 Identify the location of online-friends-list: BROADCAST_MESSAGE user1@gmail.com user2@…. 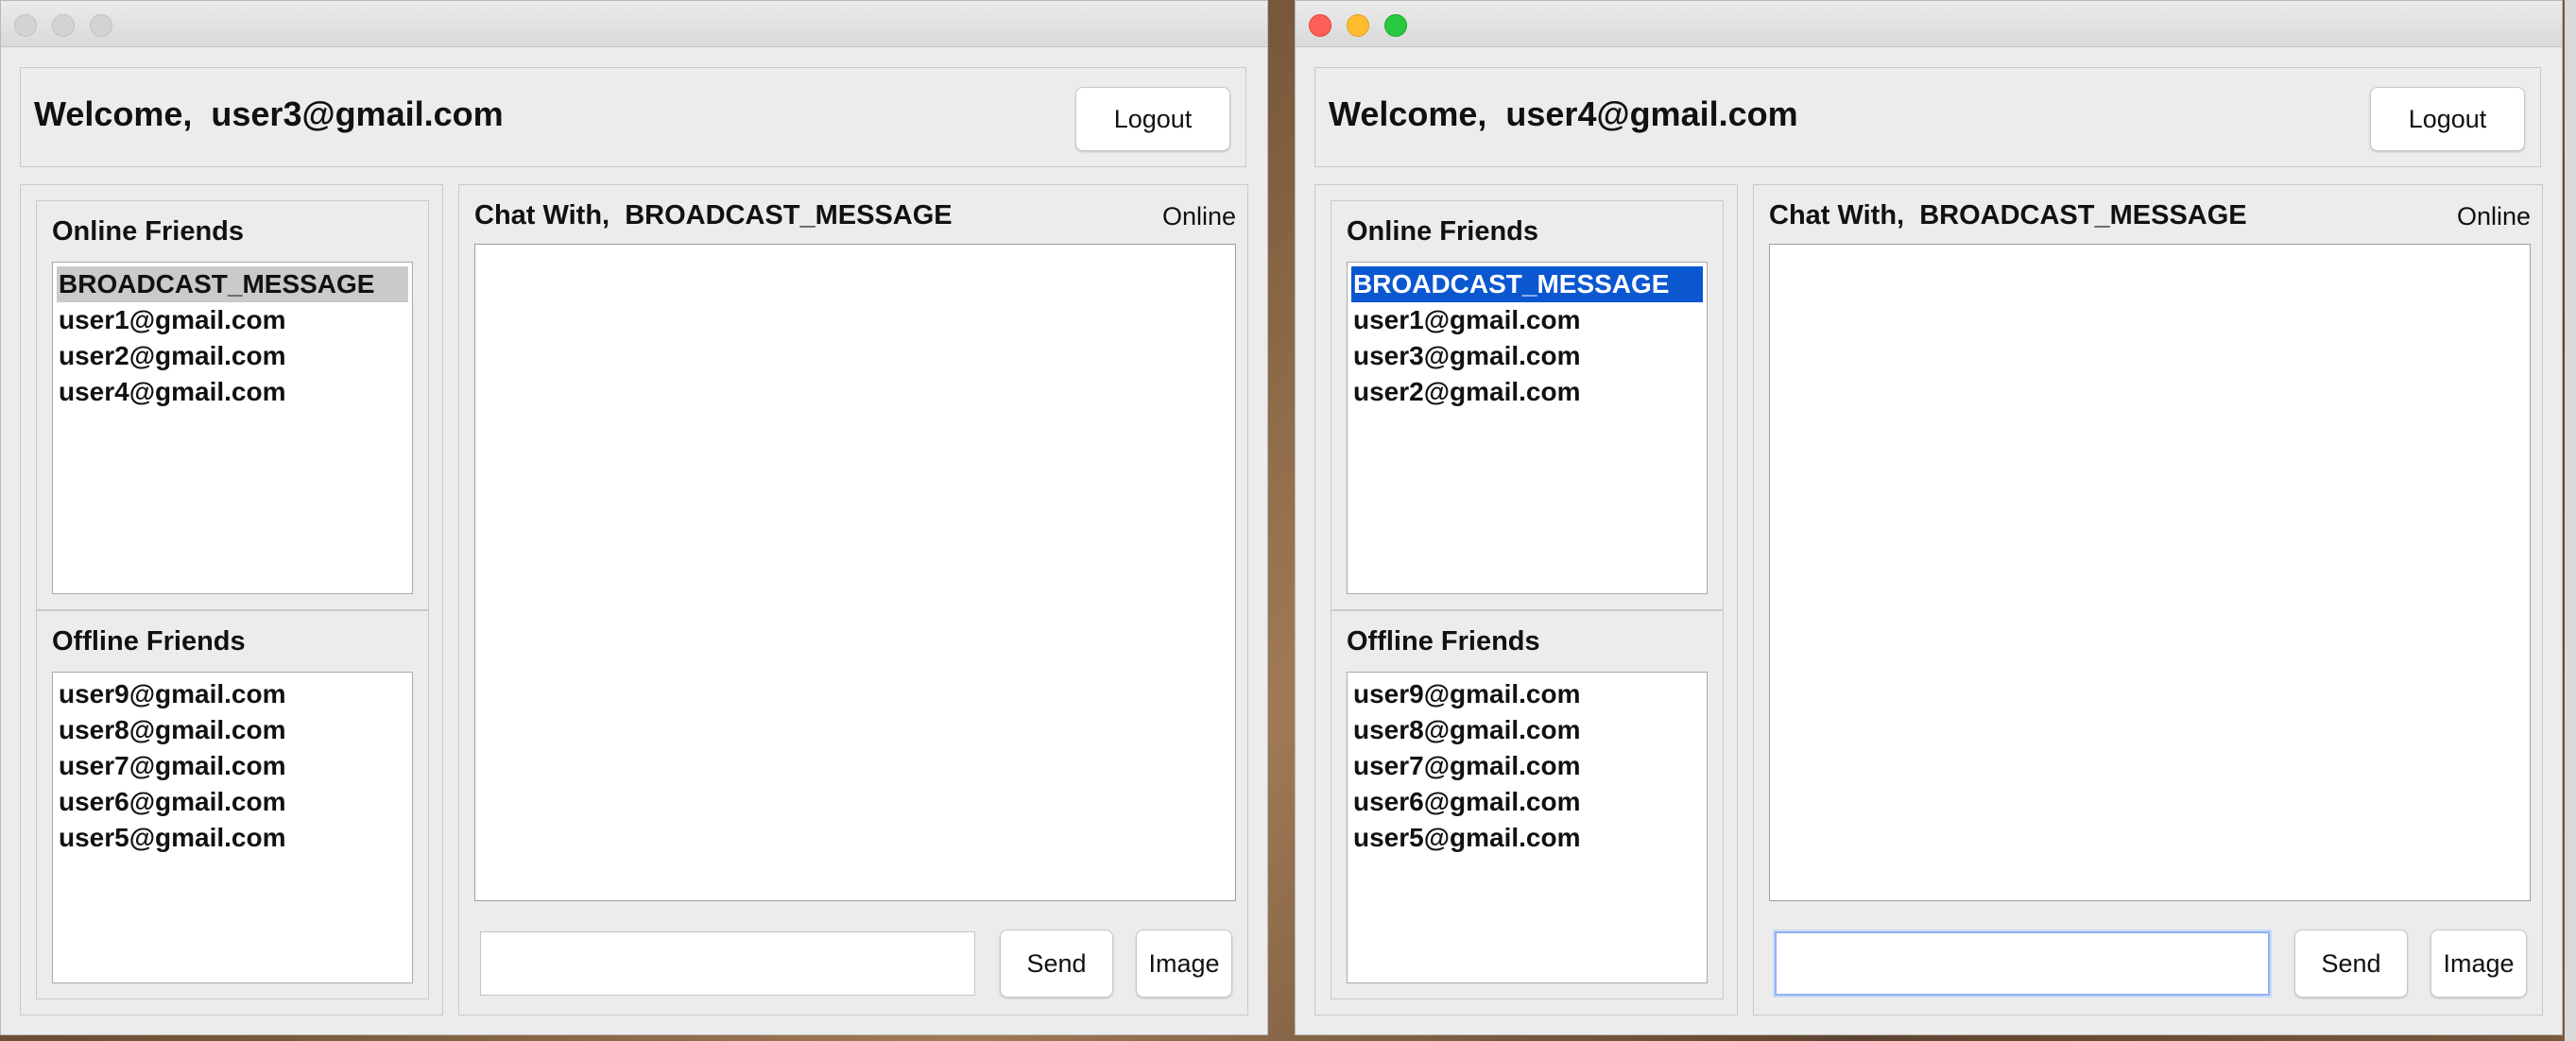
(232, 428).